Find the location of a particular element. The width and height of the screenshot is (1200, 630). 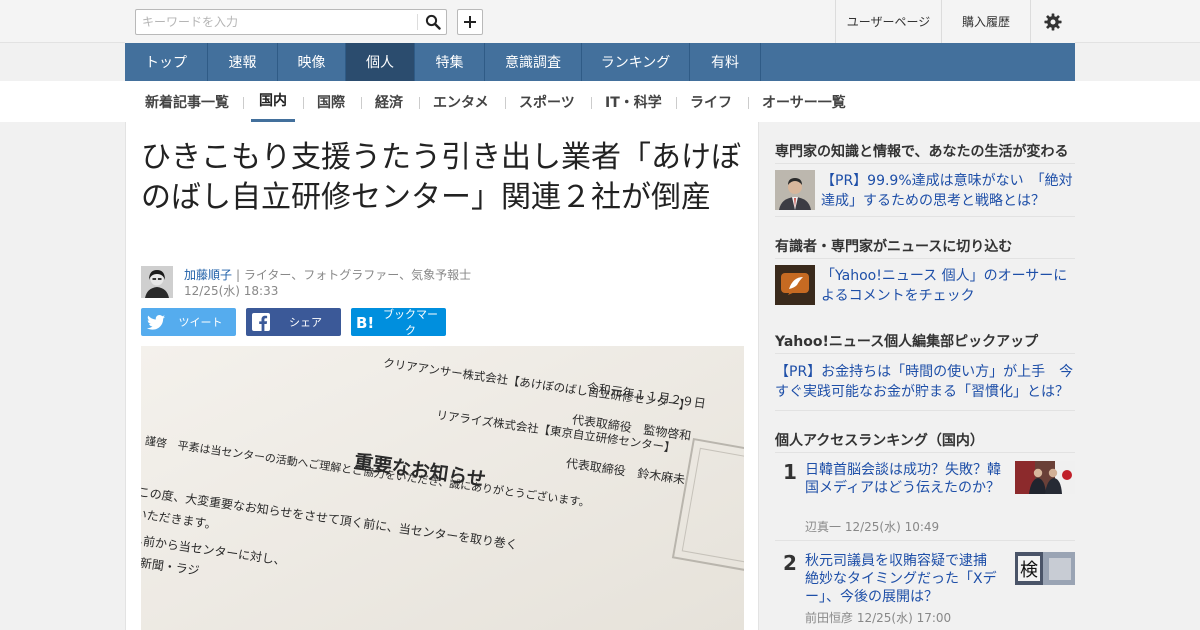

subnav-international: 国際 is located at coordinates (331, 101).